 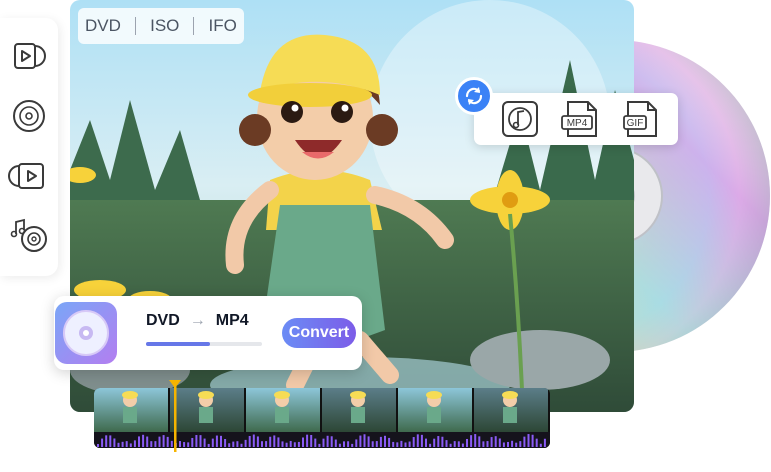 What do you see at coordinates (103, 26) in the screenshot?
I see `tab-dvd: DVD` at bounding box center [103, 26].